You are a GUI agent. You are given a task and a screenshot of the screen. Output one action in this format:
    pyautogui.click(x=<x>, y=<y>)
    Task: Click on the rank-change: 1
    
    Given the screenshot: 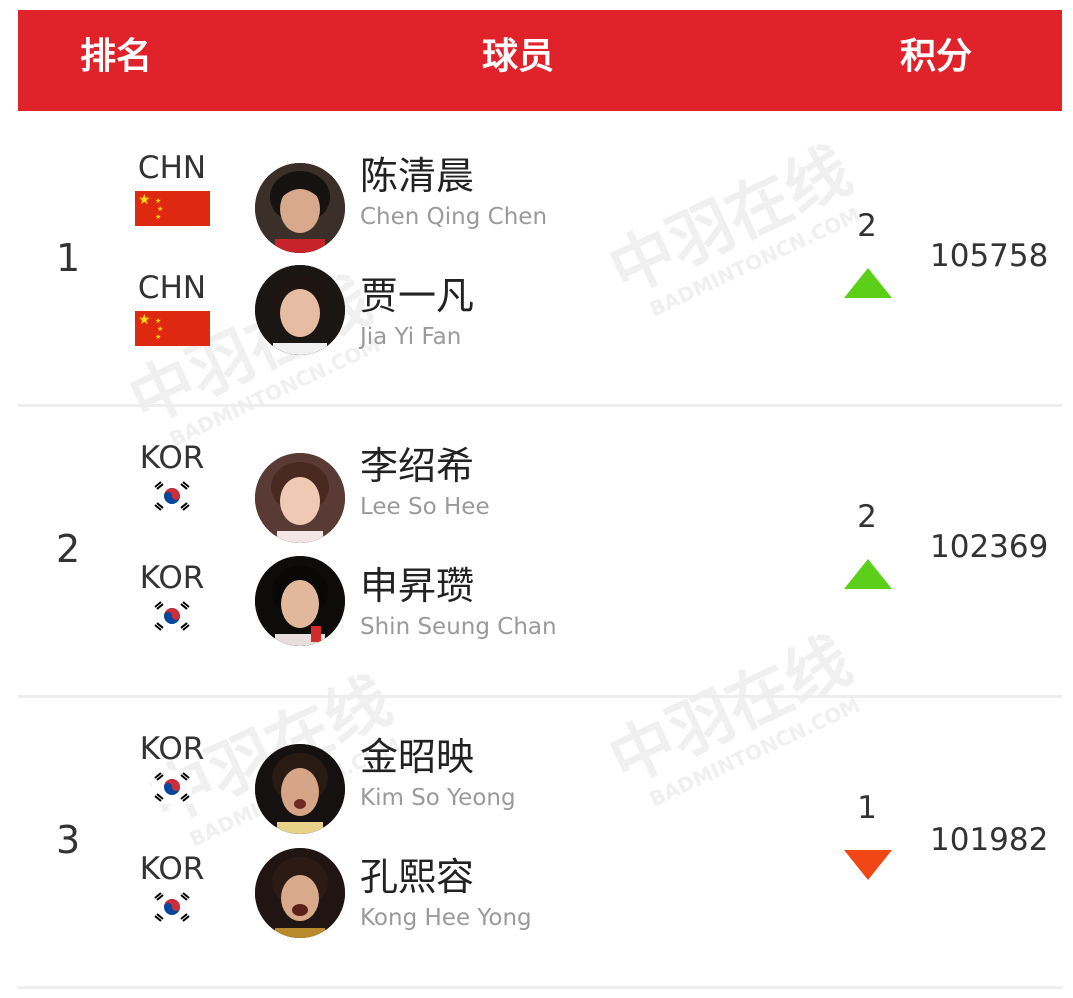 What is the action you would take?
    pyautogui.click(x=867, y=808)
    